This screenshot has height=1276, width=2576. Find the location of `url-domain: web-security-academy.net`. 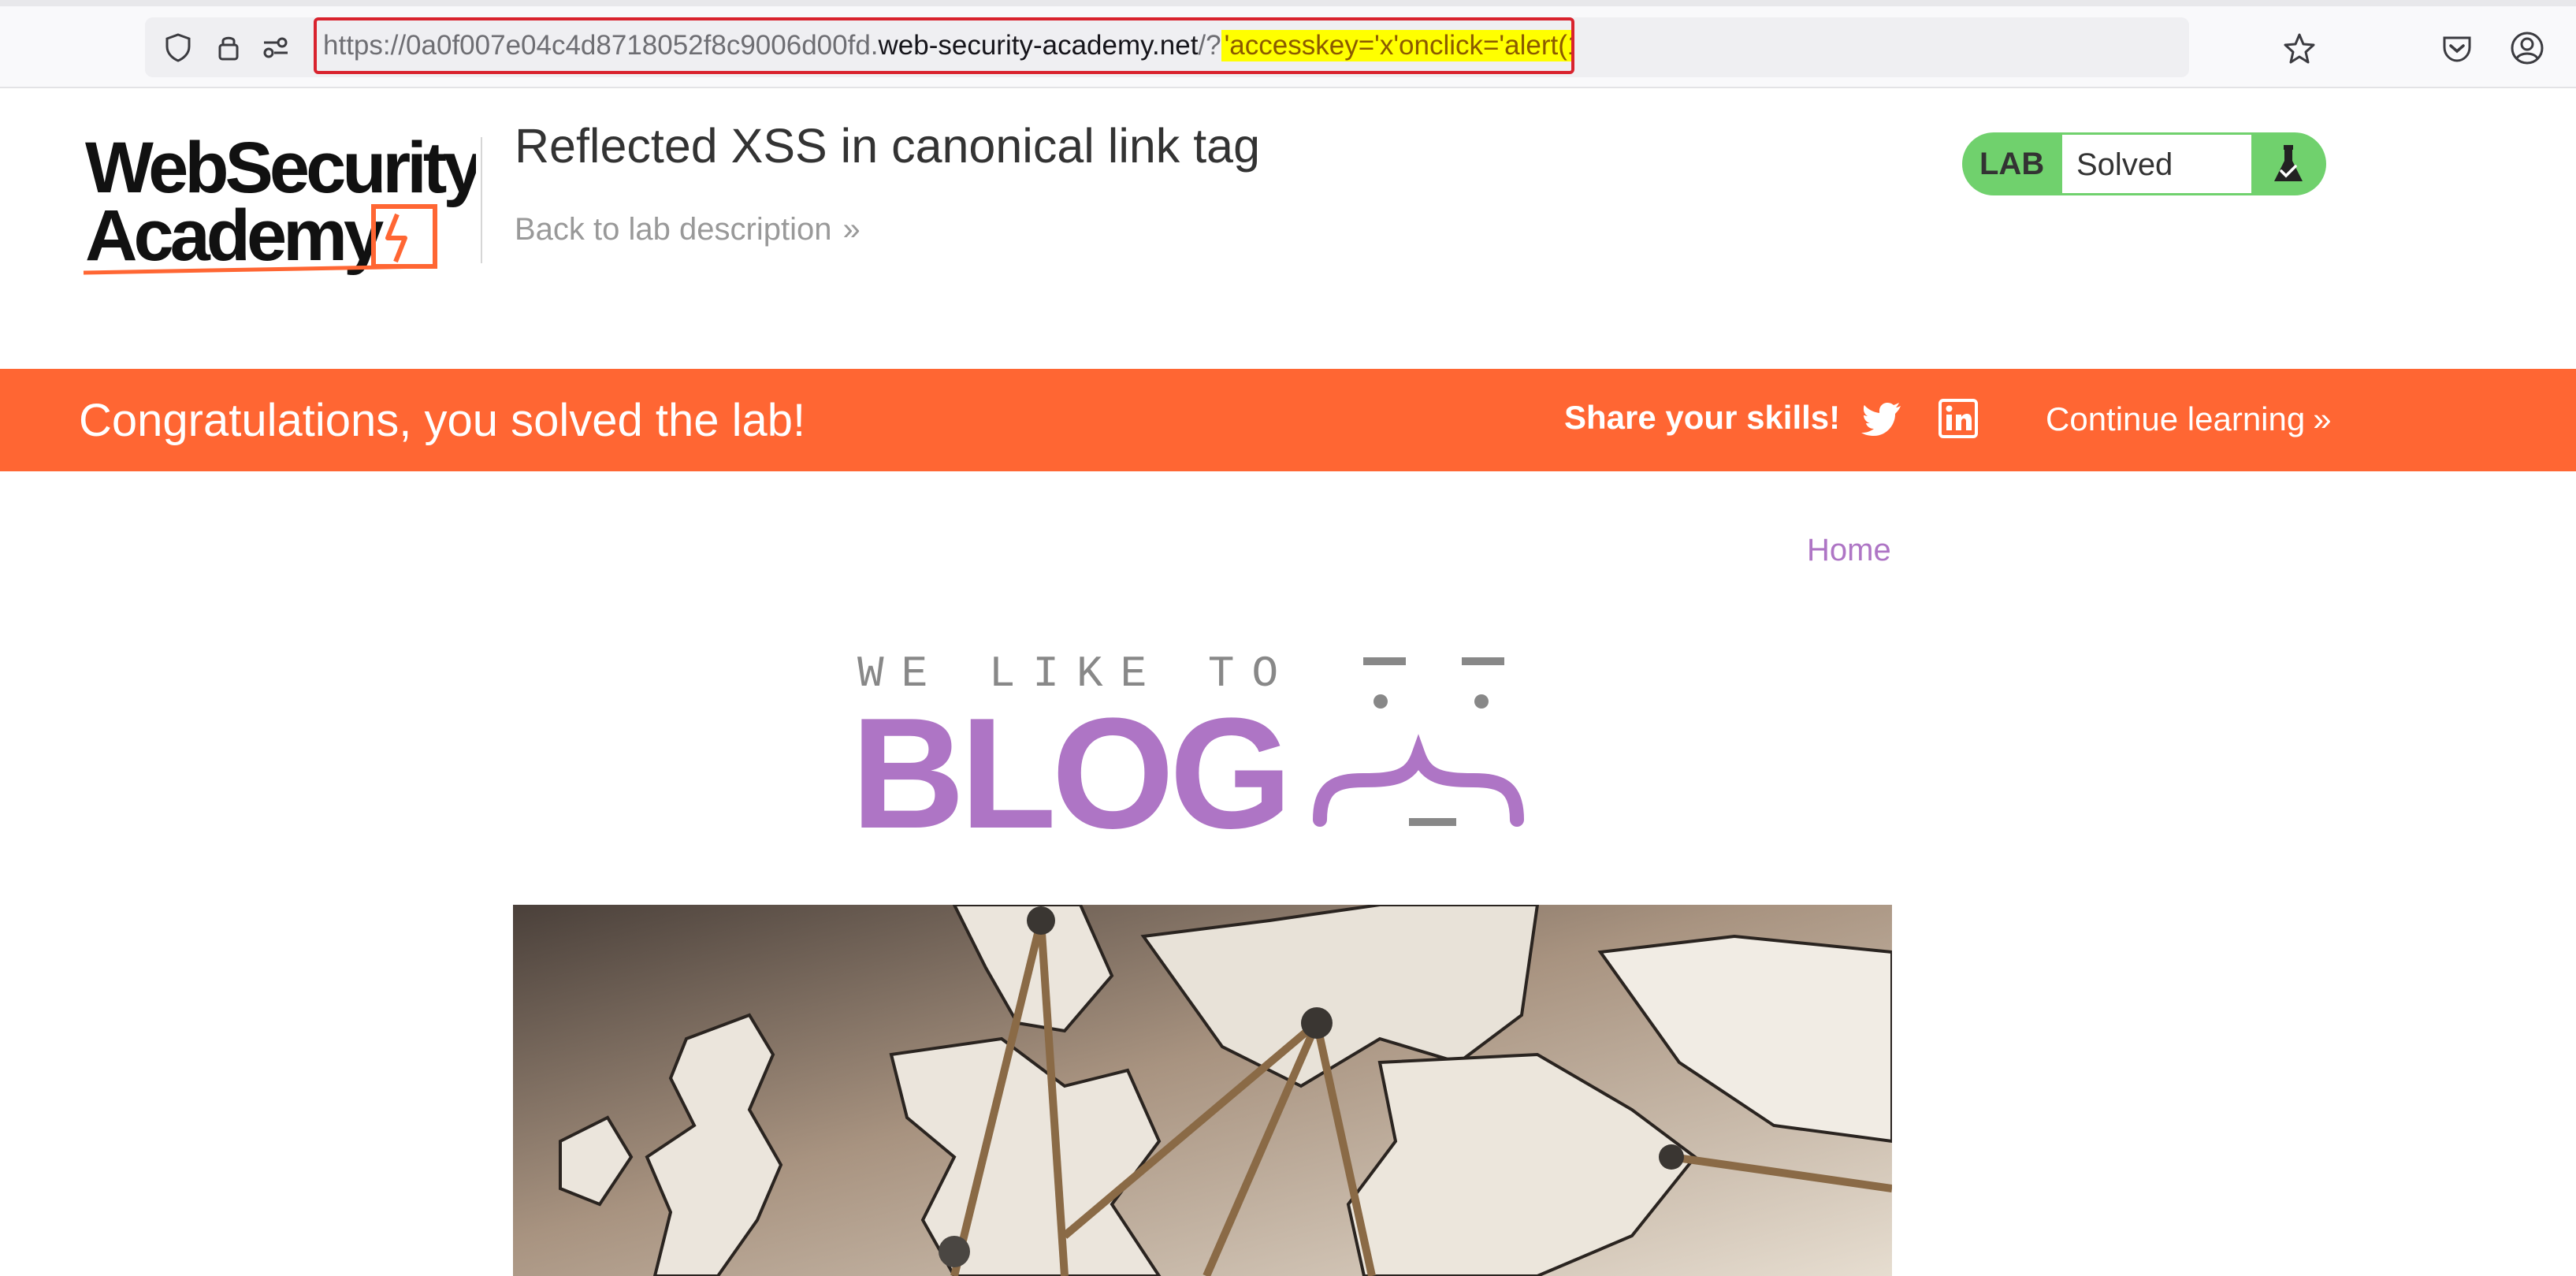

url-domain: web-security-academy.net is located at coordinates (1038, 46).